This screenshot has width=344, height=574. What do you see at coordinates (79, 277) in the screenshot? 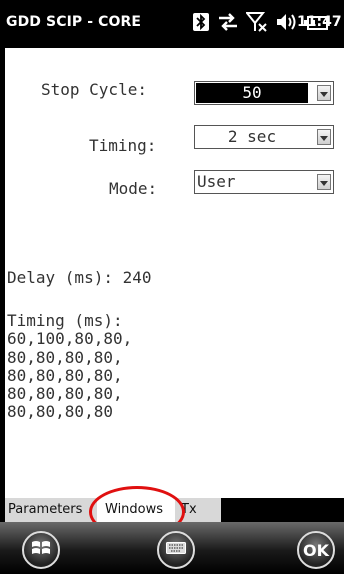
I see `delay-readout: Delay (ms): 240` at bounding box center [79, 277].